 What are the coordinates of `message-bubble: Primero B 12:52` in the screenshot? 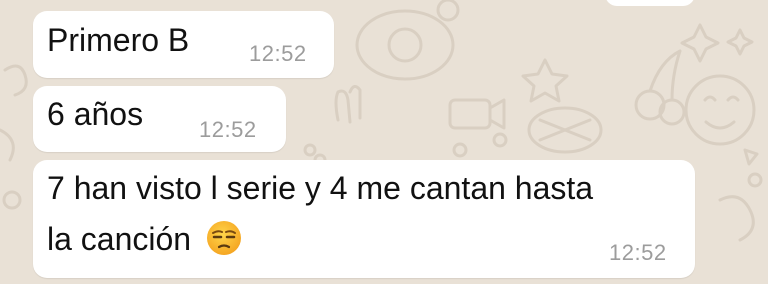 It's located at (183, 44).